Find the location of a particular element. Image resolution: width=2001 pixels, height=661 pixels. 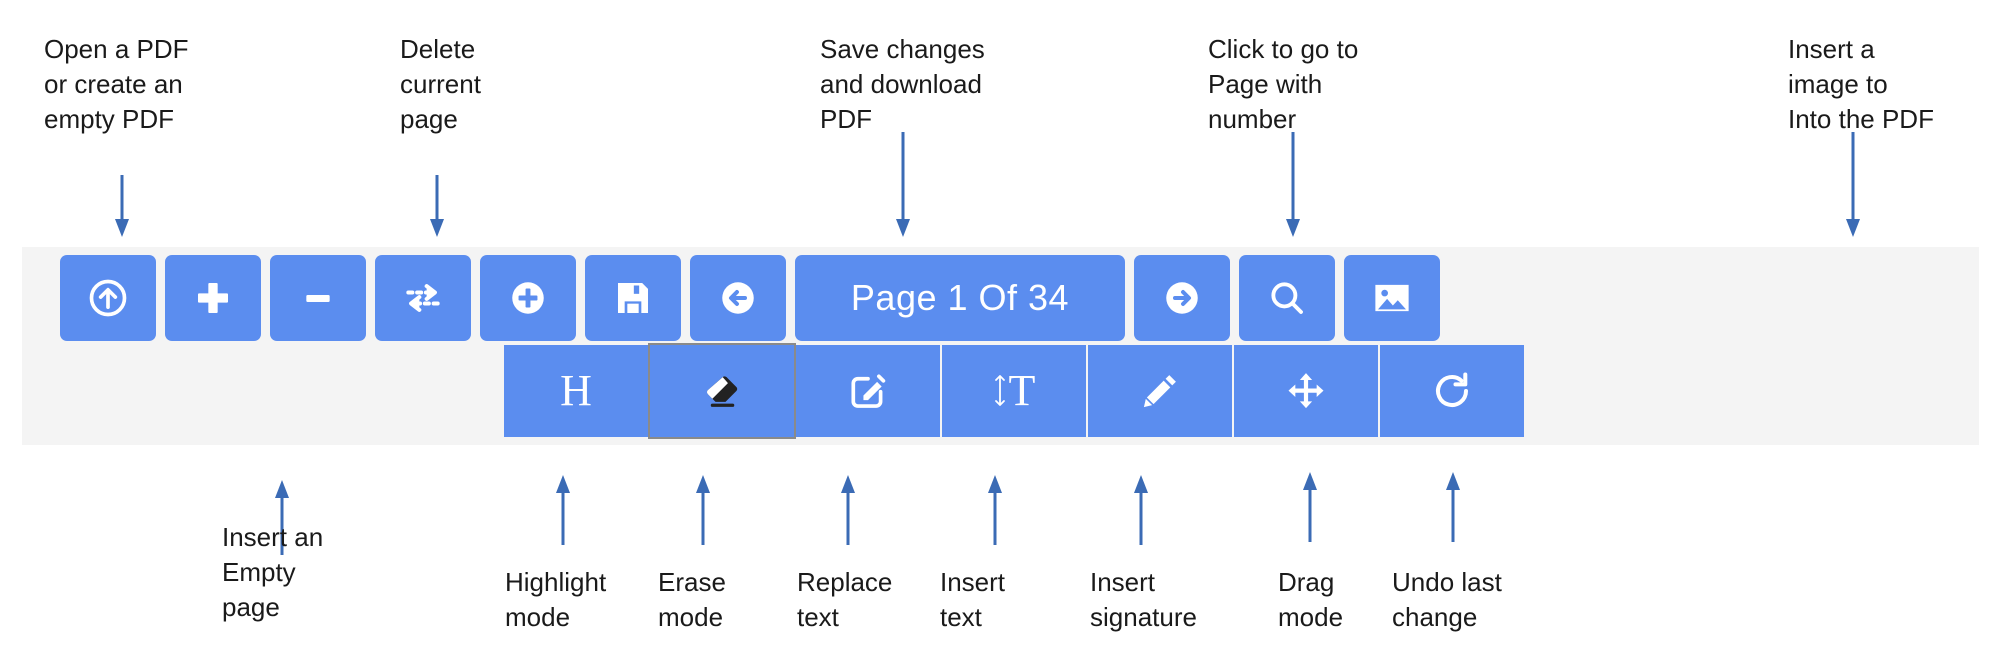

previous-page-button is located at coordinates (738, 298).